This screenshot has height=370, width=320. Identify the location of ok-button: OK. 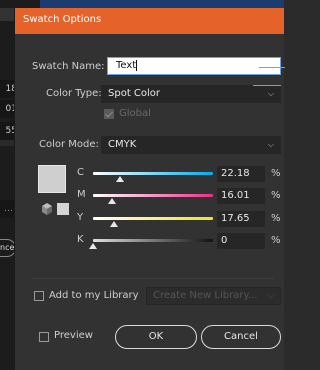
(156, 337).